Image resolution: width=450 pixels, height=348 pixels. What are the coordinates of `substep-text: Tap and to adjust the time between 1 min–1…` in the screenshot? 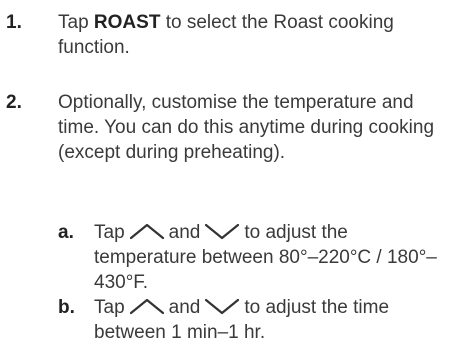 It's located at (270, 320).